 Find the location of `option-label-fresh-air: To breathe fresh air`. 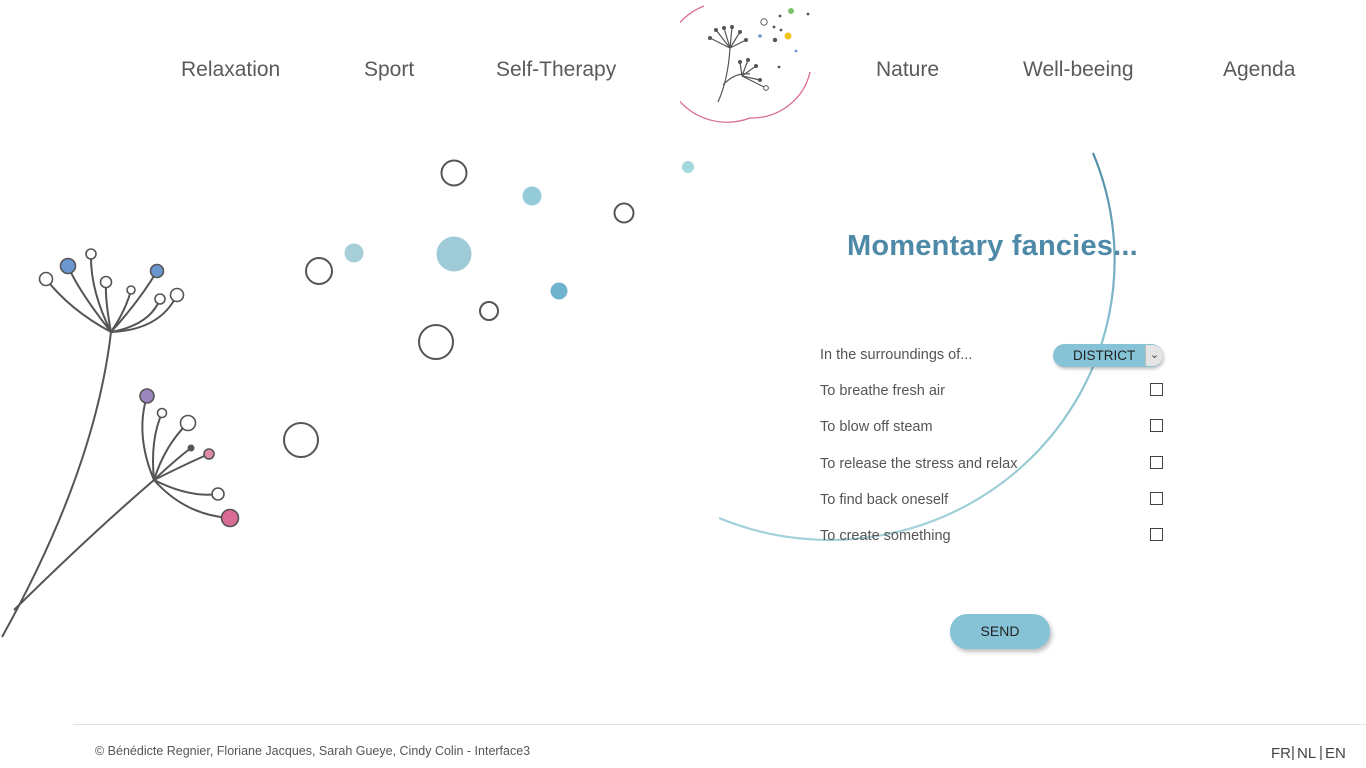

option-label-fresh-air: To breathe fresh air is located at coordinates (882, 391).